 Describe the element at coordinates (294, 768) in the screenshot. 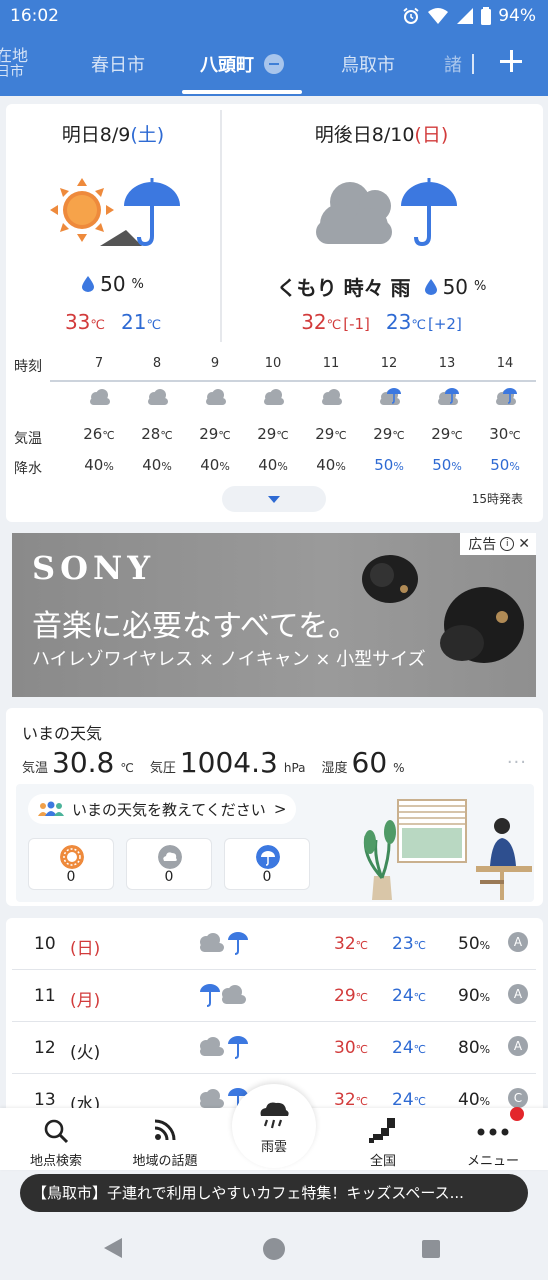

I see `pressure-unit: hPa` at that location.